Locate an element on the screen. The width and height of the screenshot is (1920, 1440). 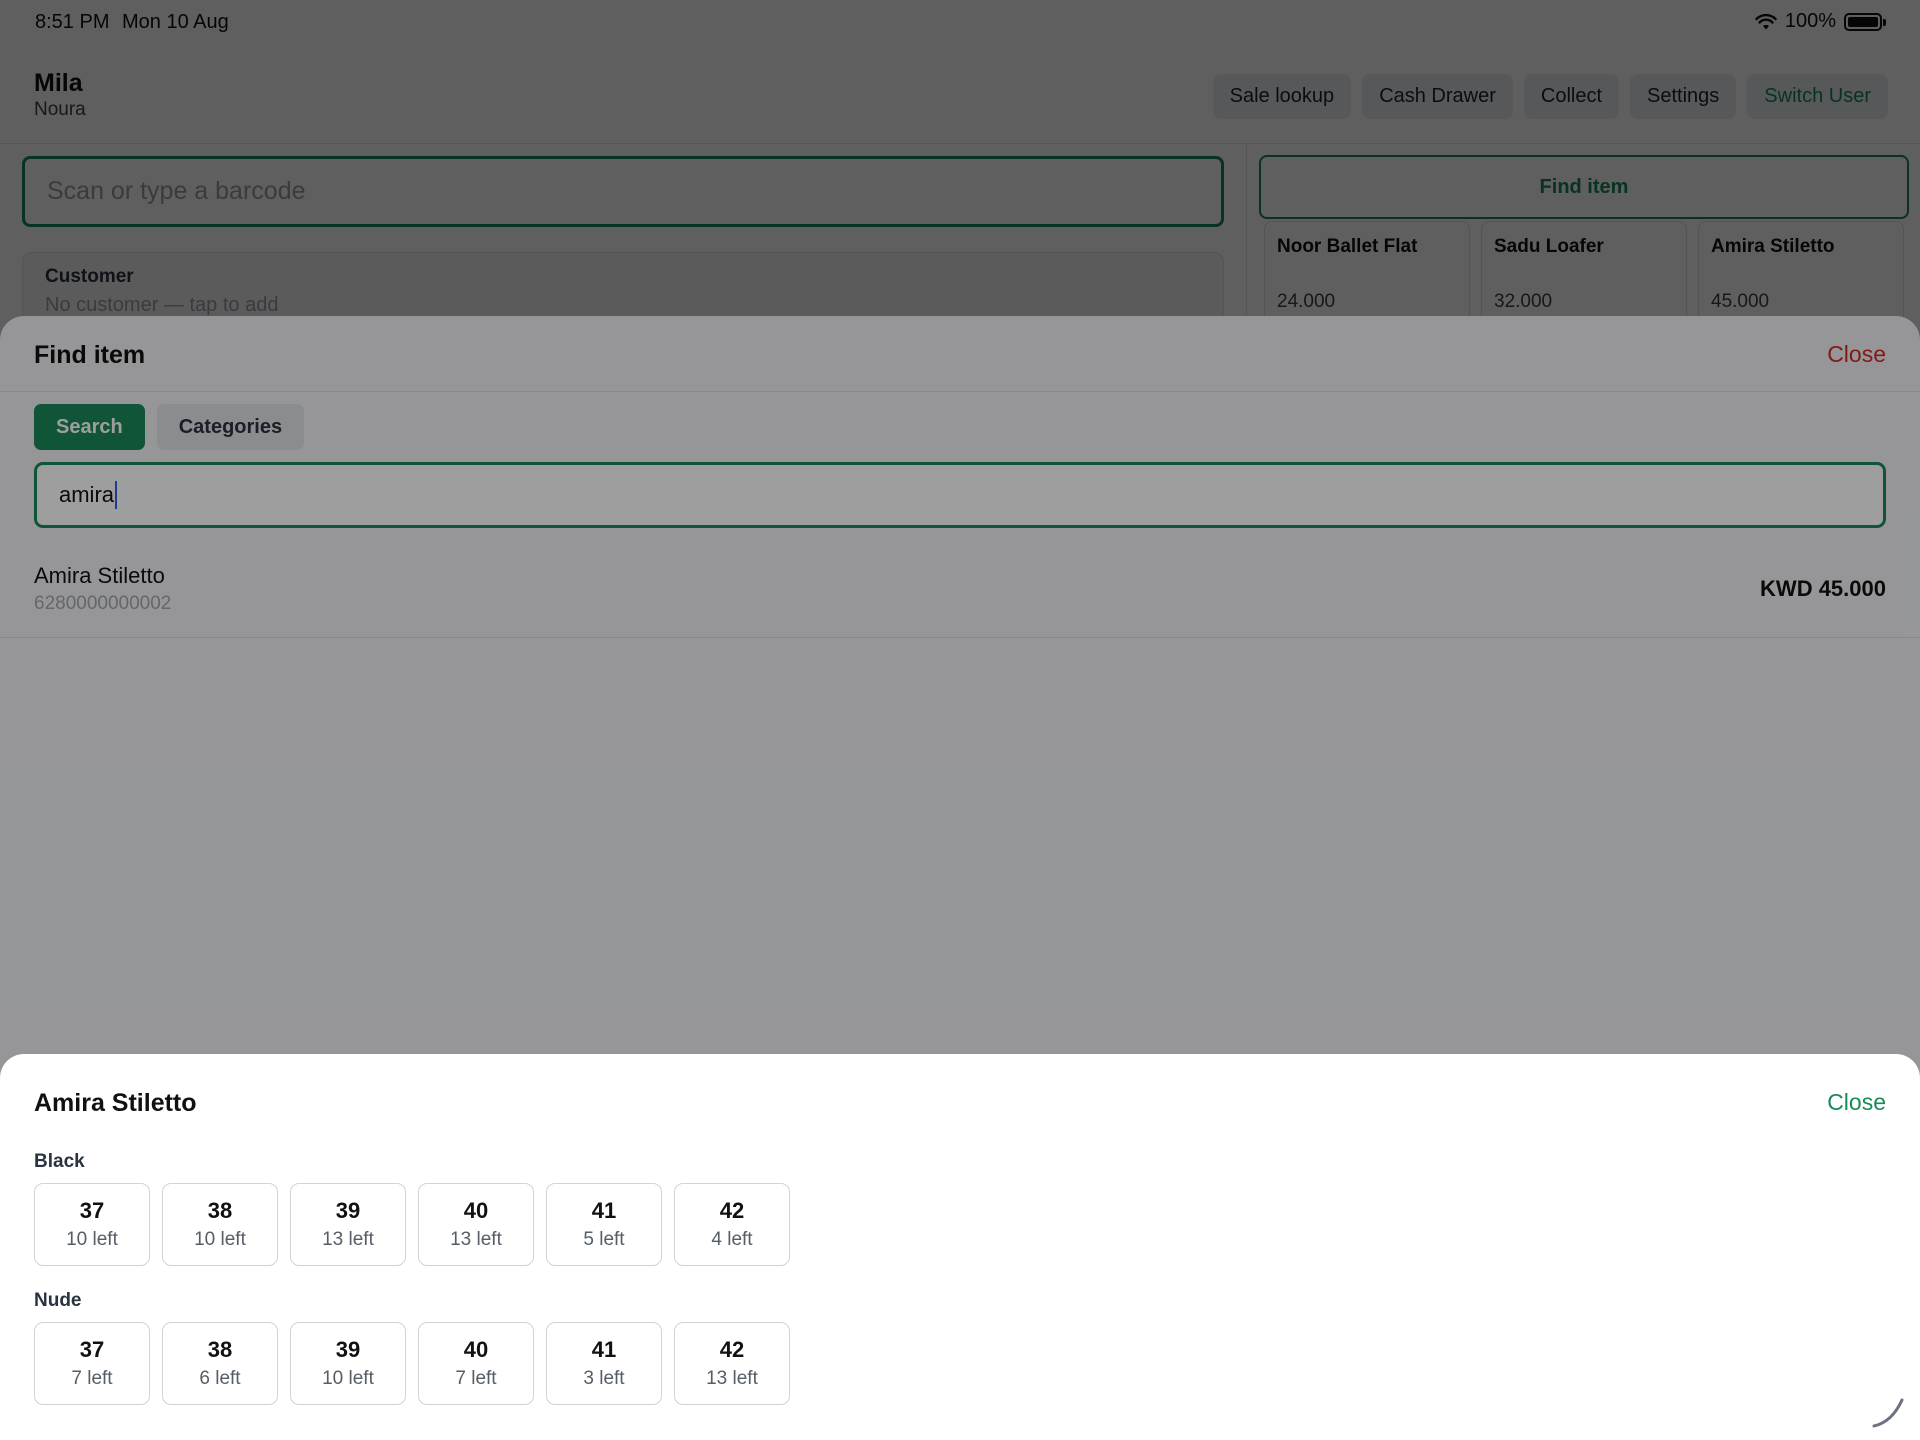
stock-left: 6 left is located at coordinates (220, 1378).